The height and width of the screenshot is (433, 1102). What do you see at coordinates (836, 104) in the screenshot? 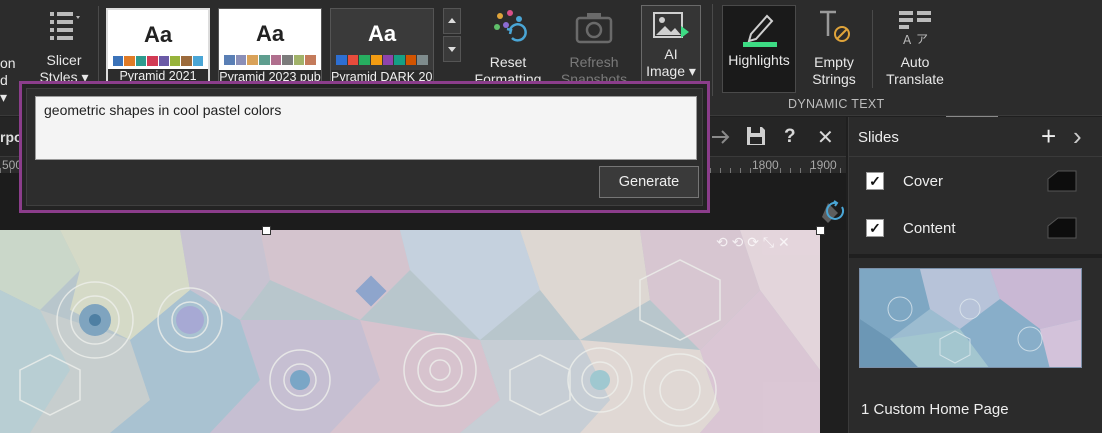
I see `ribbon-group-label: DYNAMIC TEXT` at bounding box center [836, 104].